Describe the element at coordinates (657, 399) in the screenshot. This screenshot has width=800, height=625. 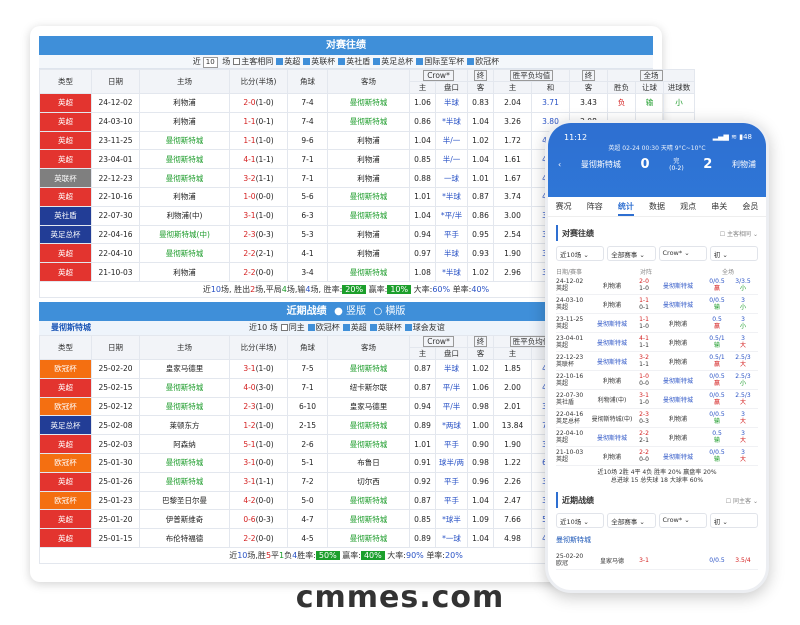
I see `phone-h2h-row: 22-07-30 英社盾 利物浦(中) 3-1 1-0 曼彻斯特城 0/0.5 赢 2.5/3 大` at that location.